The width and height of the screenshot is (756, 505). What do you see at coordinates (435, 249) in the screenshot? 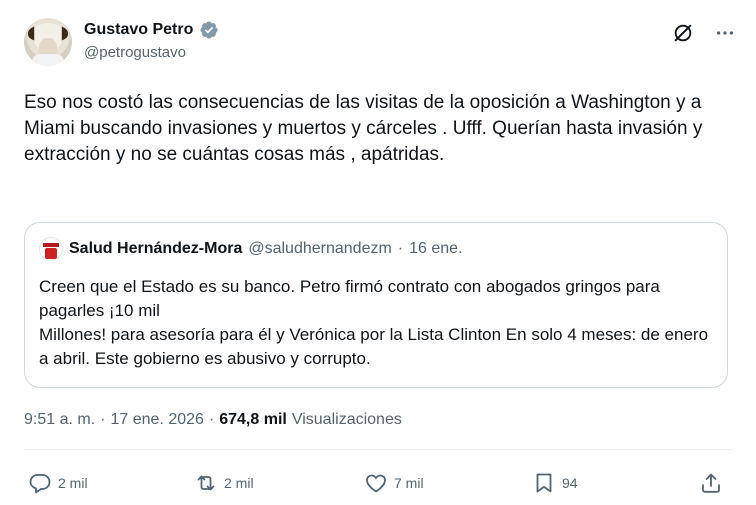
I see `quoted-date: 16 ene.` at bounding box center [435, 249].